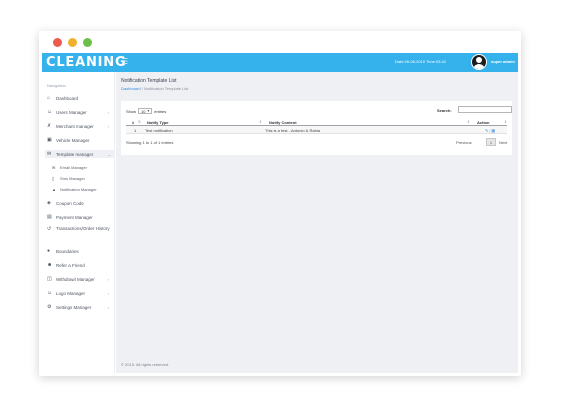 This screenshot has height=415, width=565. What do you see at coordinates (133, 122) in the screenshot?
I see `column-header-number: #` at bounding box center [133, 122].